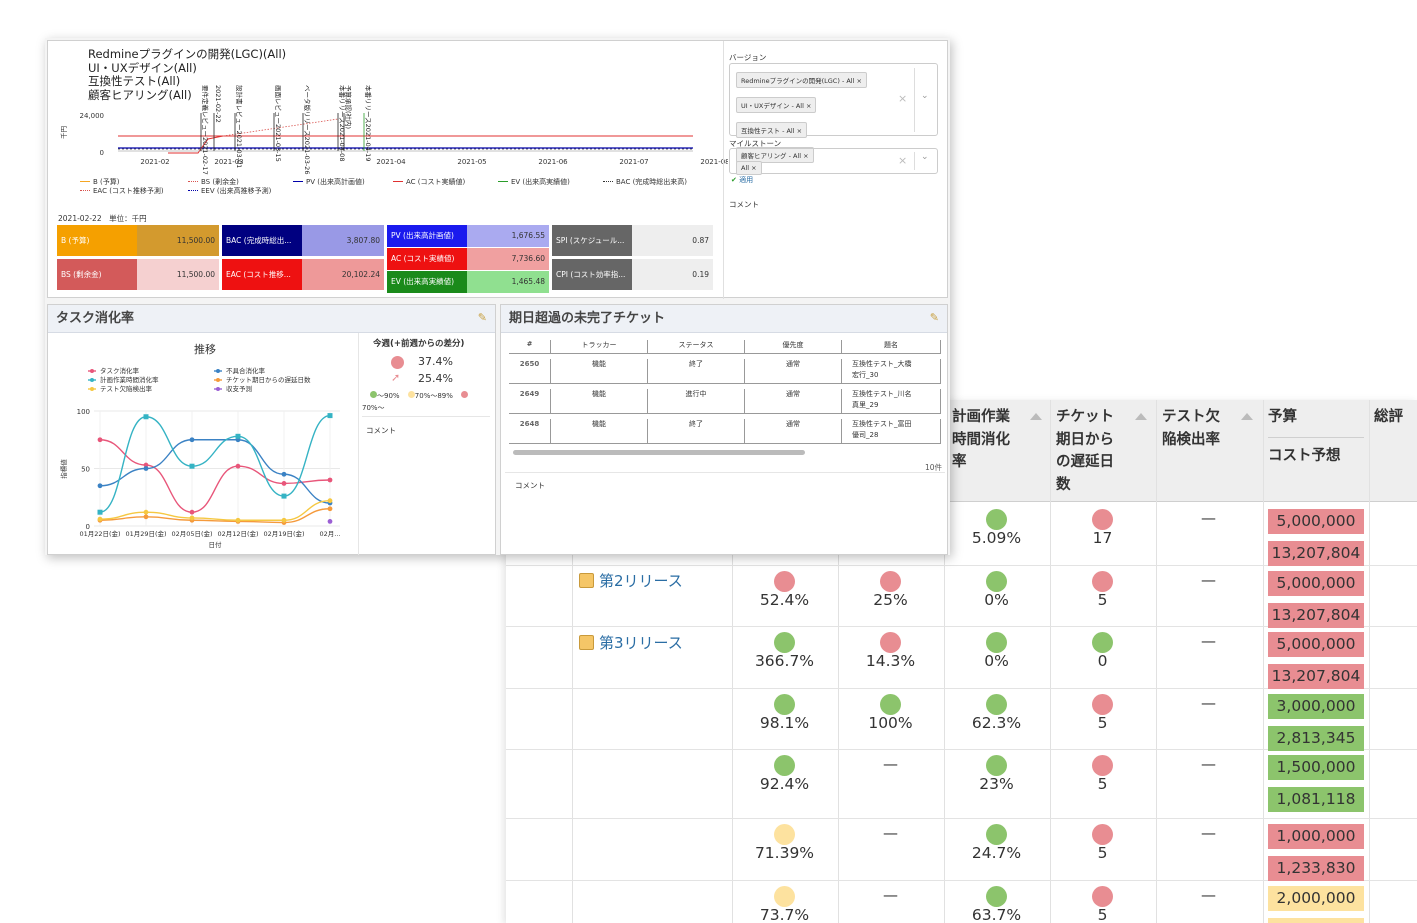  I want to click on kpi-b: B (予算) 11,500.00, so click(138, 240).